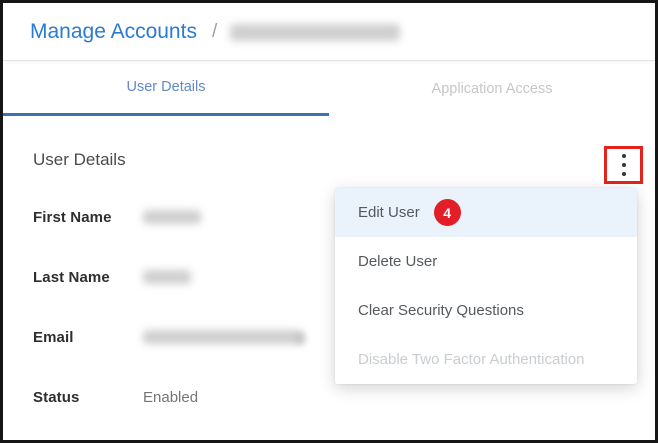 The image size is (658, 443). I want to click on breadcrumb-current-user-redacted, so click(315, 32).